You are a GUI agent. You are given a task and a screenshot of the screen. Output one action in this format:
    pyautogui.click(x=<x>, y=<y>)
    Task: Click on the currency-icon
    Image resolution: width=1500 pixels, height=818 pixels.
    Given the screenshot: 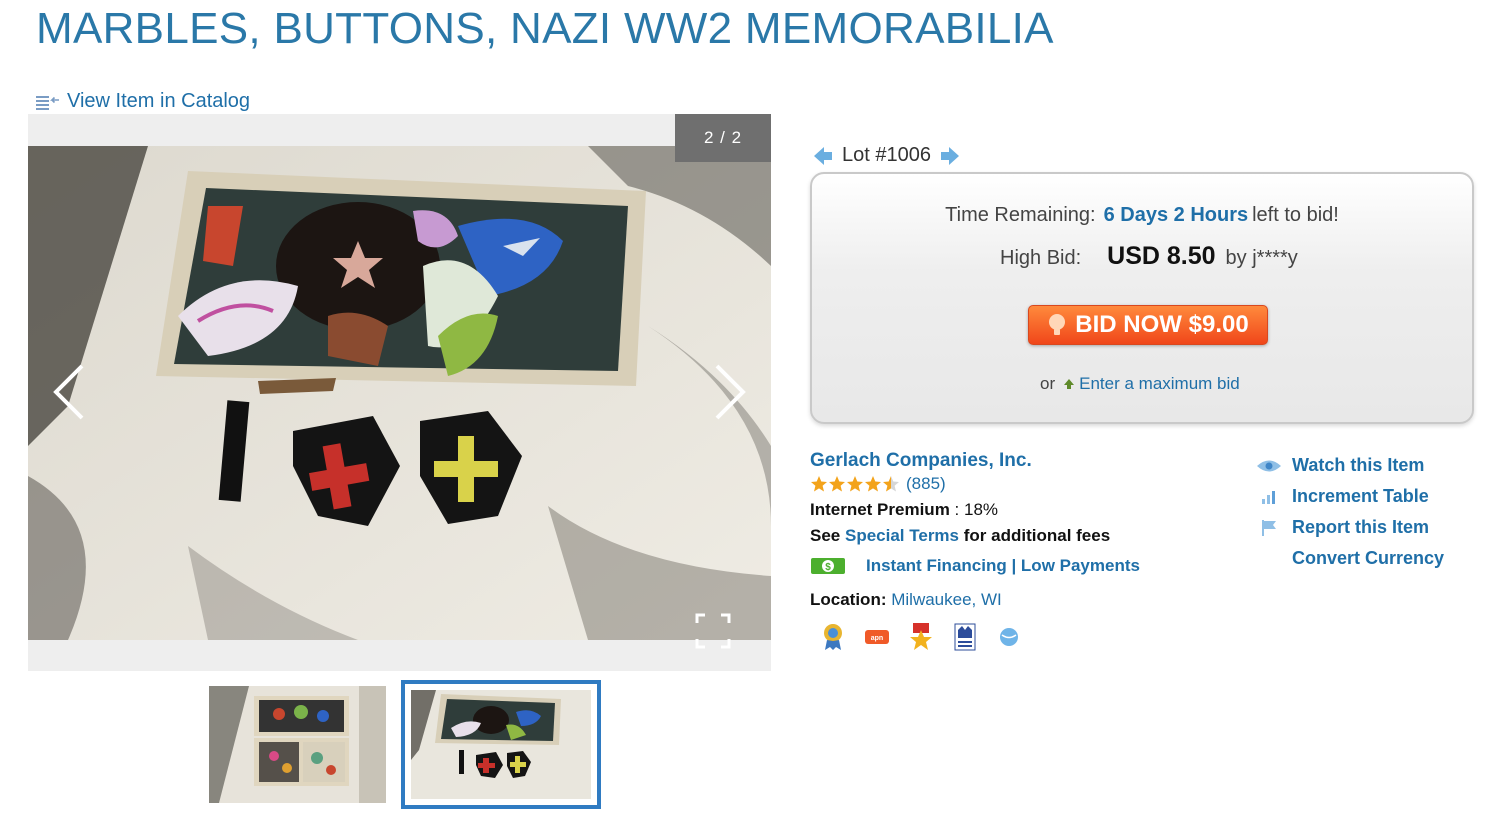 What is the action you would take?
    pyautogui.click(x=1269, y=559)
    